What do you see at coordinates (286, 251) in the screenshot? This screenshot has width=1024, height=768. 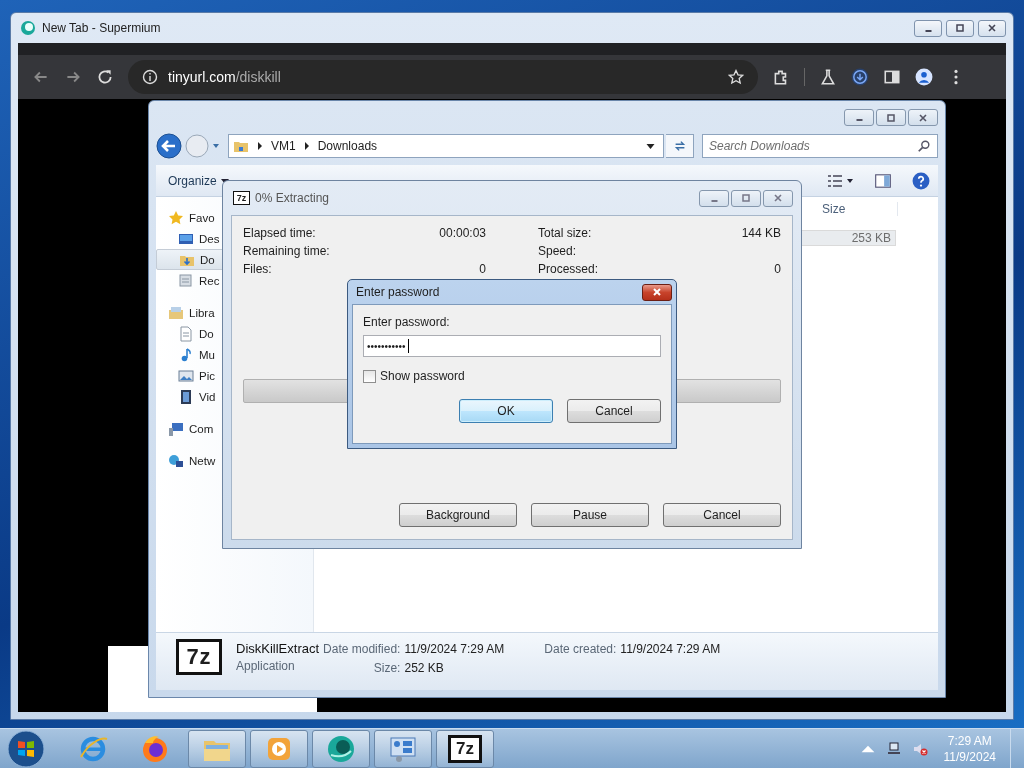 I see `stat-label: Remaining time:` at bounding box center [286, 251].